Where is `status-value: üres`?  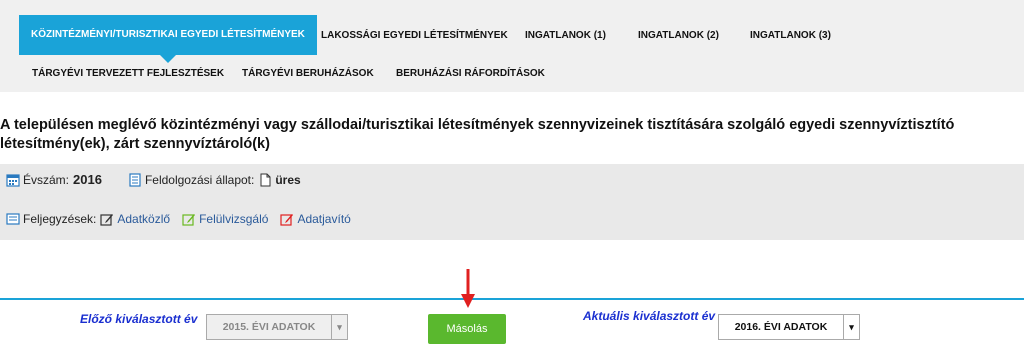 status-value: üres is located at coordinates (288, 179).